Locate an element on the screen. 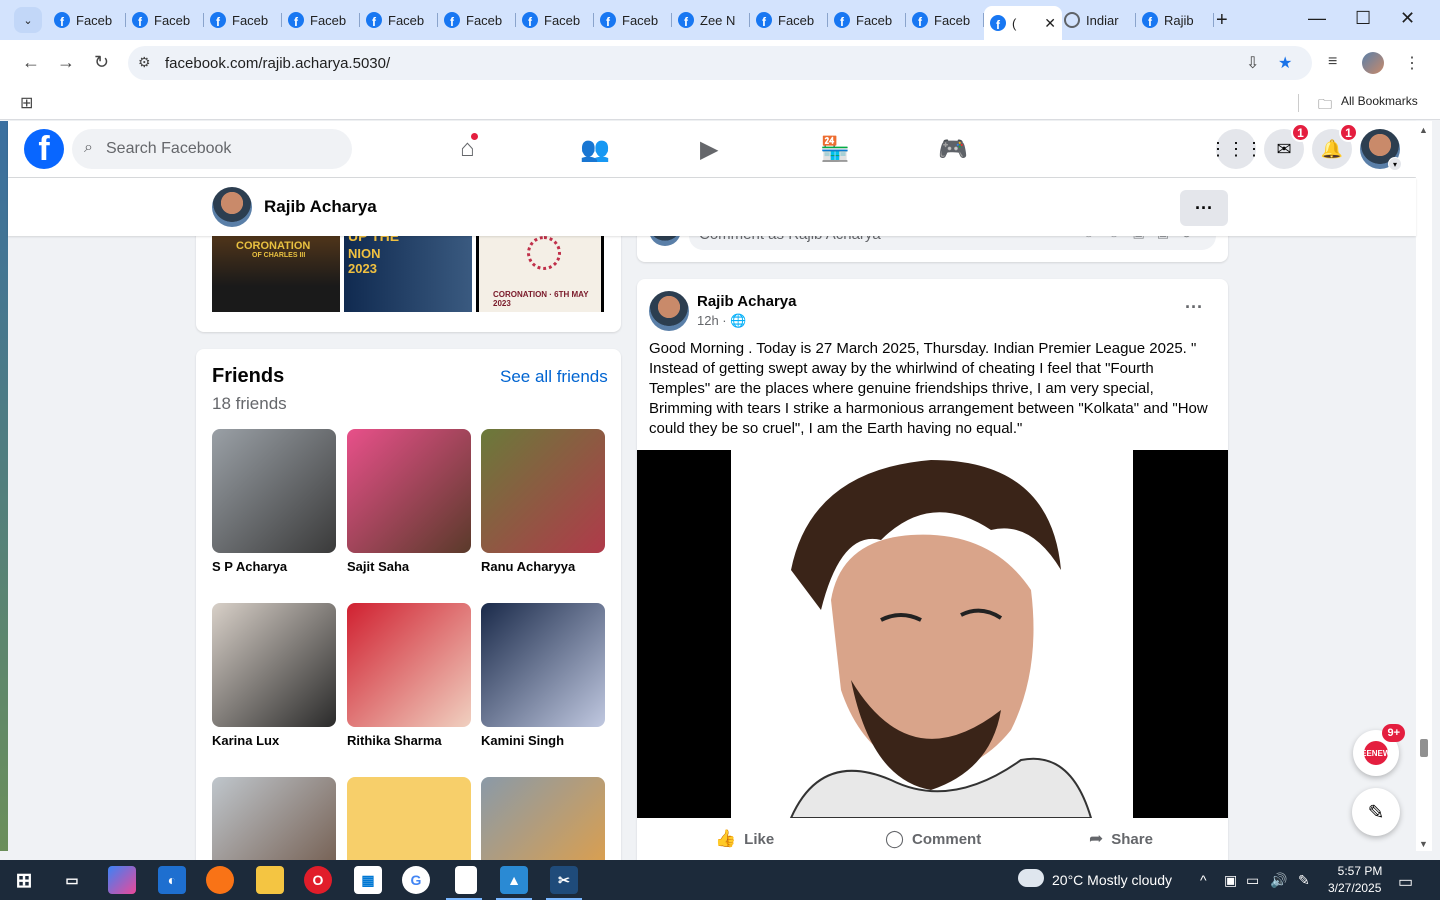  install-app-icon: ⇩ is located at coordinates (1252, 63).